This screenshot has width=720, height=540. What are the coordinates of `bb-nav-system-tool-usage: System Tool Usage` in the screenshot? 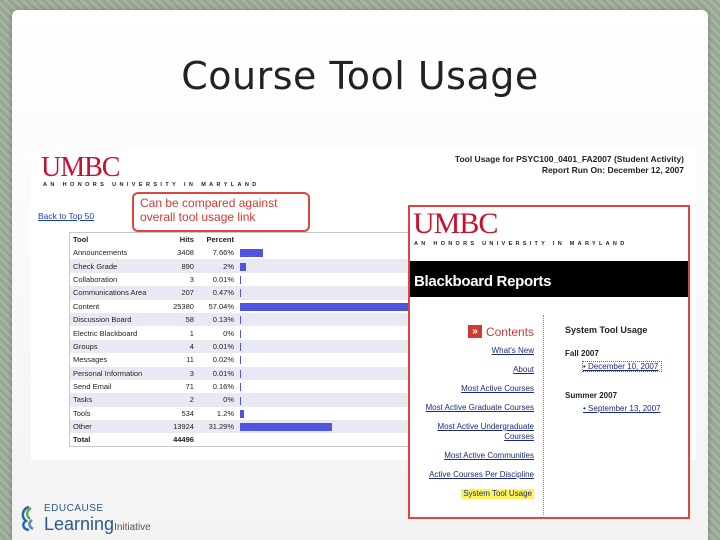 It's located at (475, 494).